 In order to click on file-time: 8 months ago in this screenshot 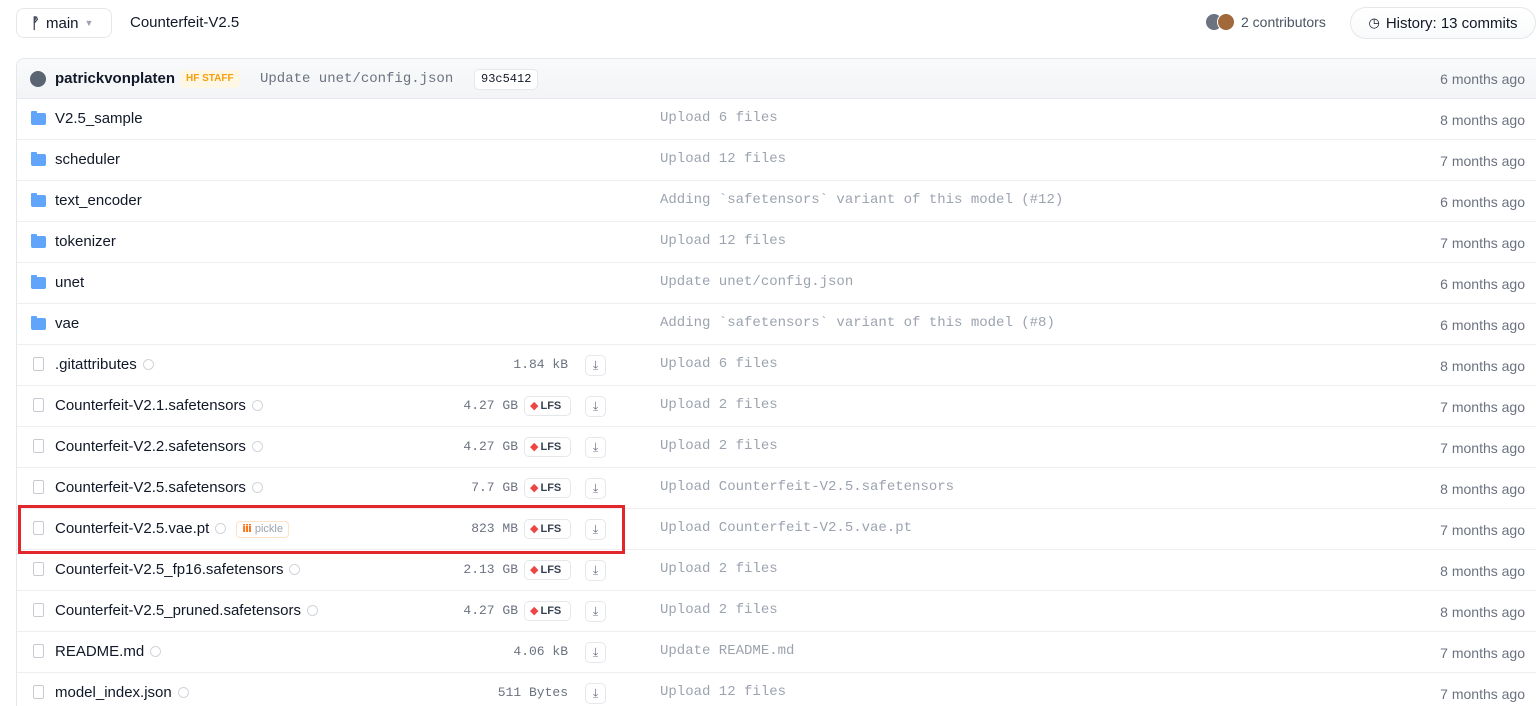, I will do `click(1482, 489)`.